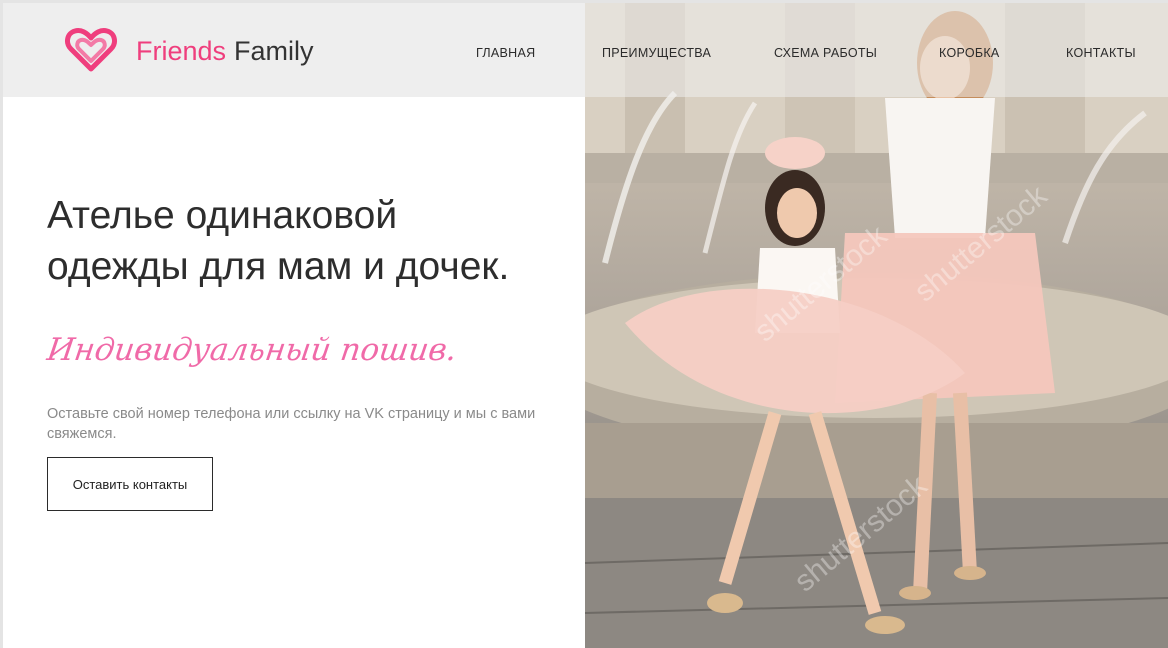  What do you see at coordinates (130, 484) in the screenshot?
I see `leave-contacts-button: Оставить контакты` at bounding box center [130, 484].